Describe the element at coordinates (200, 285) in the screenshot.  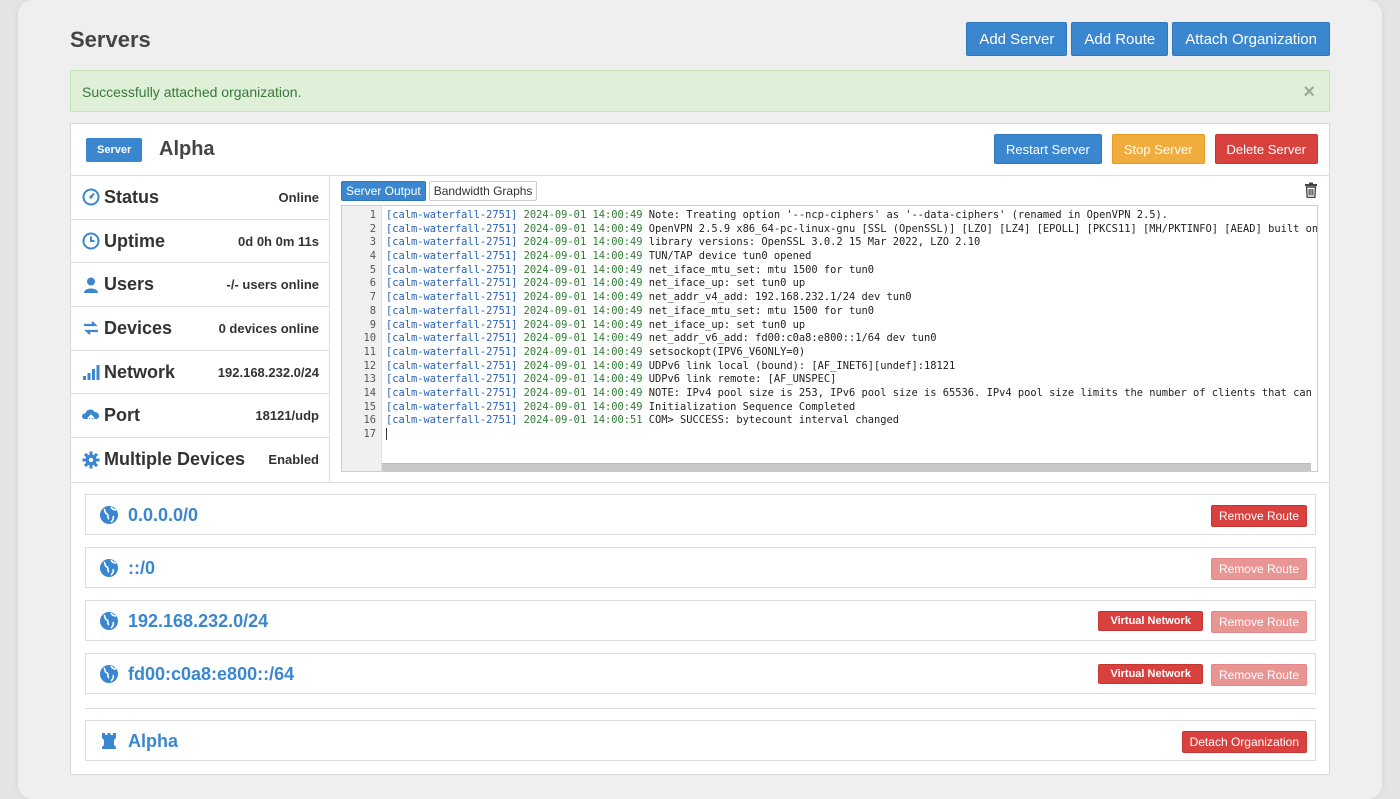
I see `status-item-users: Users -/- users online` at that location.